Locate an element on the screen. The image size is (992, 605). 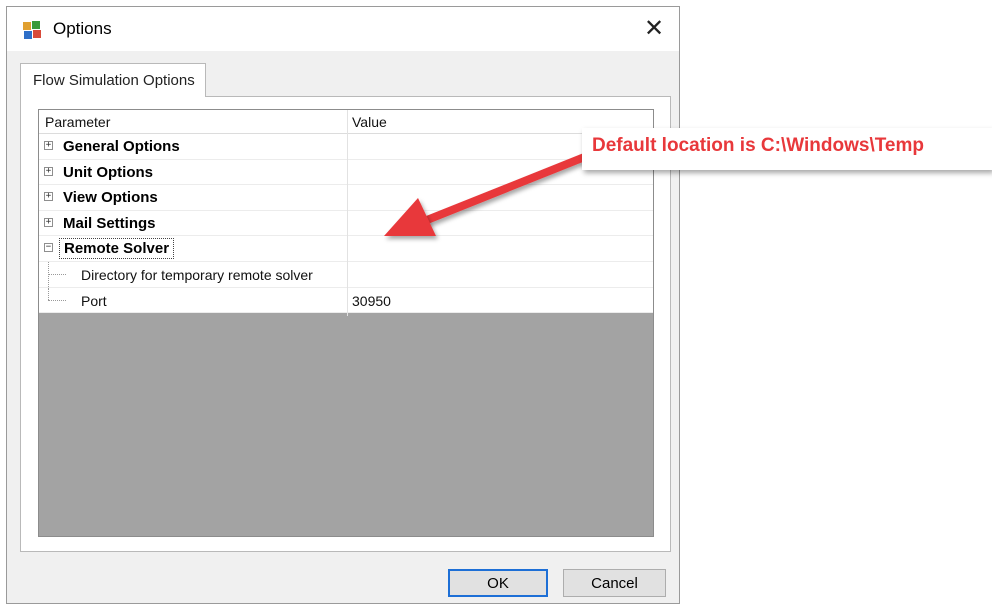
column-header-parameter: Parameter is located at coordinates (78, 122).